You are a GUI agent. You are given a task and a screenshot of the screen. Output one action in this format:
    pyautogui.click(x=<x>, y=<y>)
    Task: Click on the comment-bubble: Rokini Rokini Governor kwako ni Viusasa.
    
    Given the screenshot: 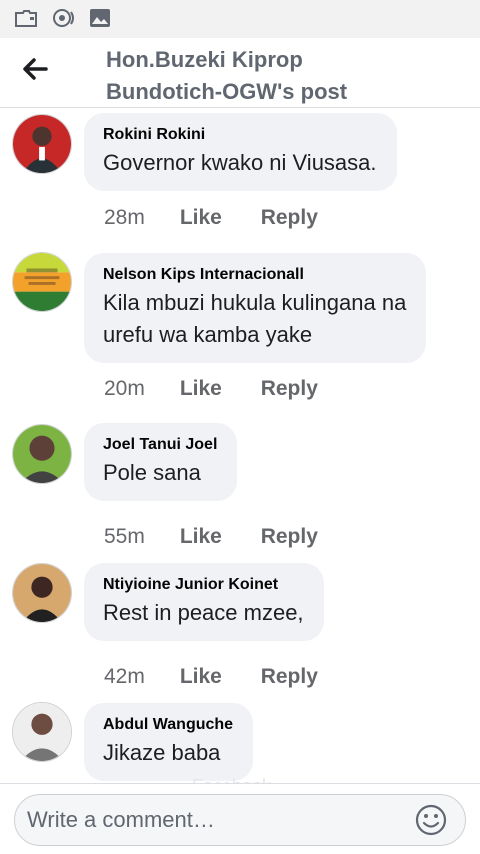 What is the action you would take?
    pyautogui.click(x=240, y=152)
    